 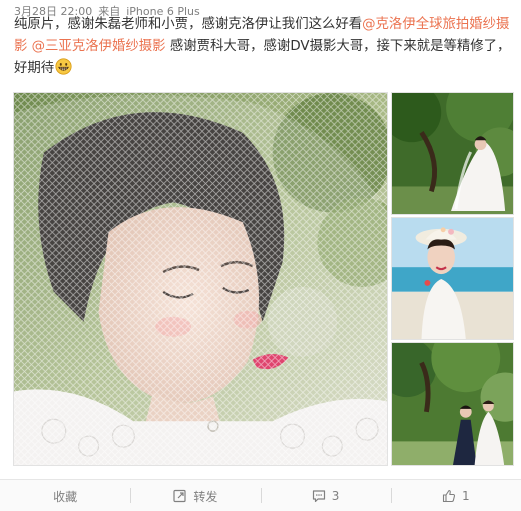 I want to click on post-text-part1: 纯原片，感谢朱磊老师和小贾，感谢克洛伊让我们这么好看, so click(x=188, y=24).